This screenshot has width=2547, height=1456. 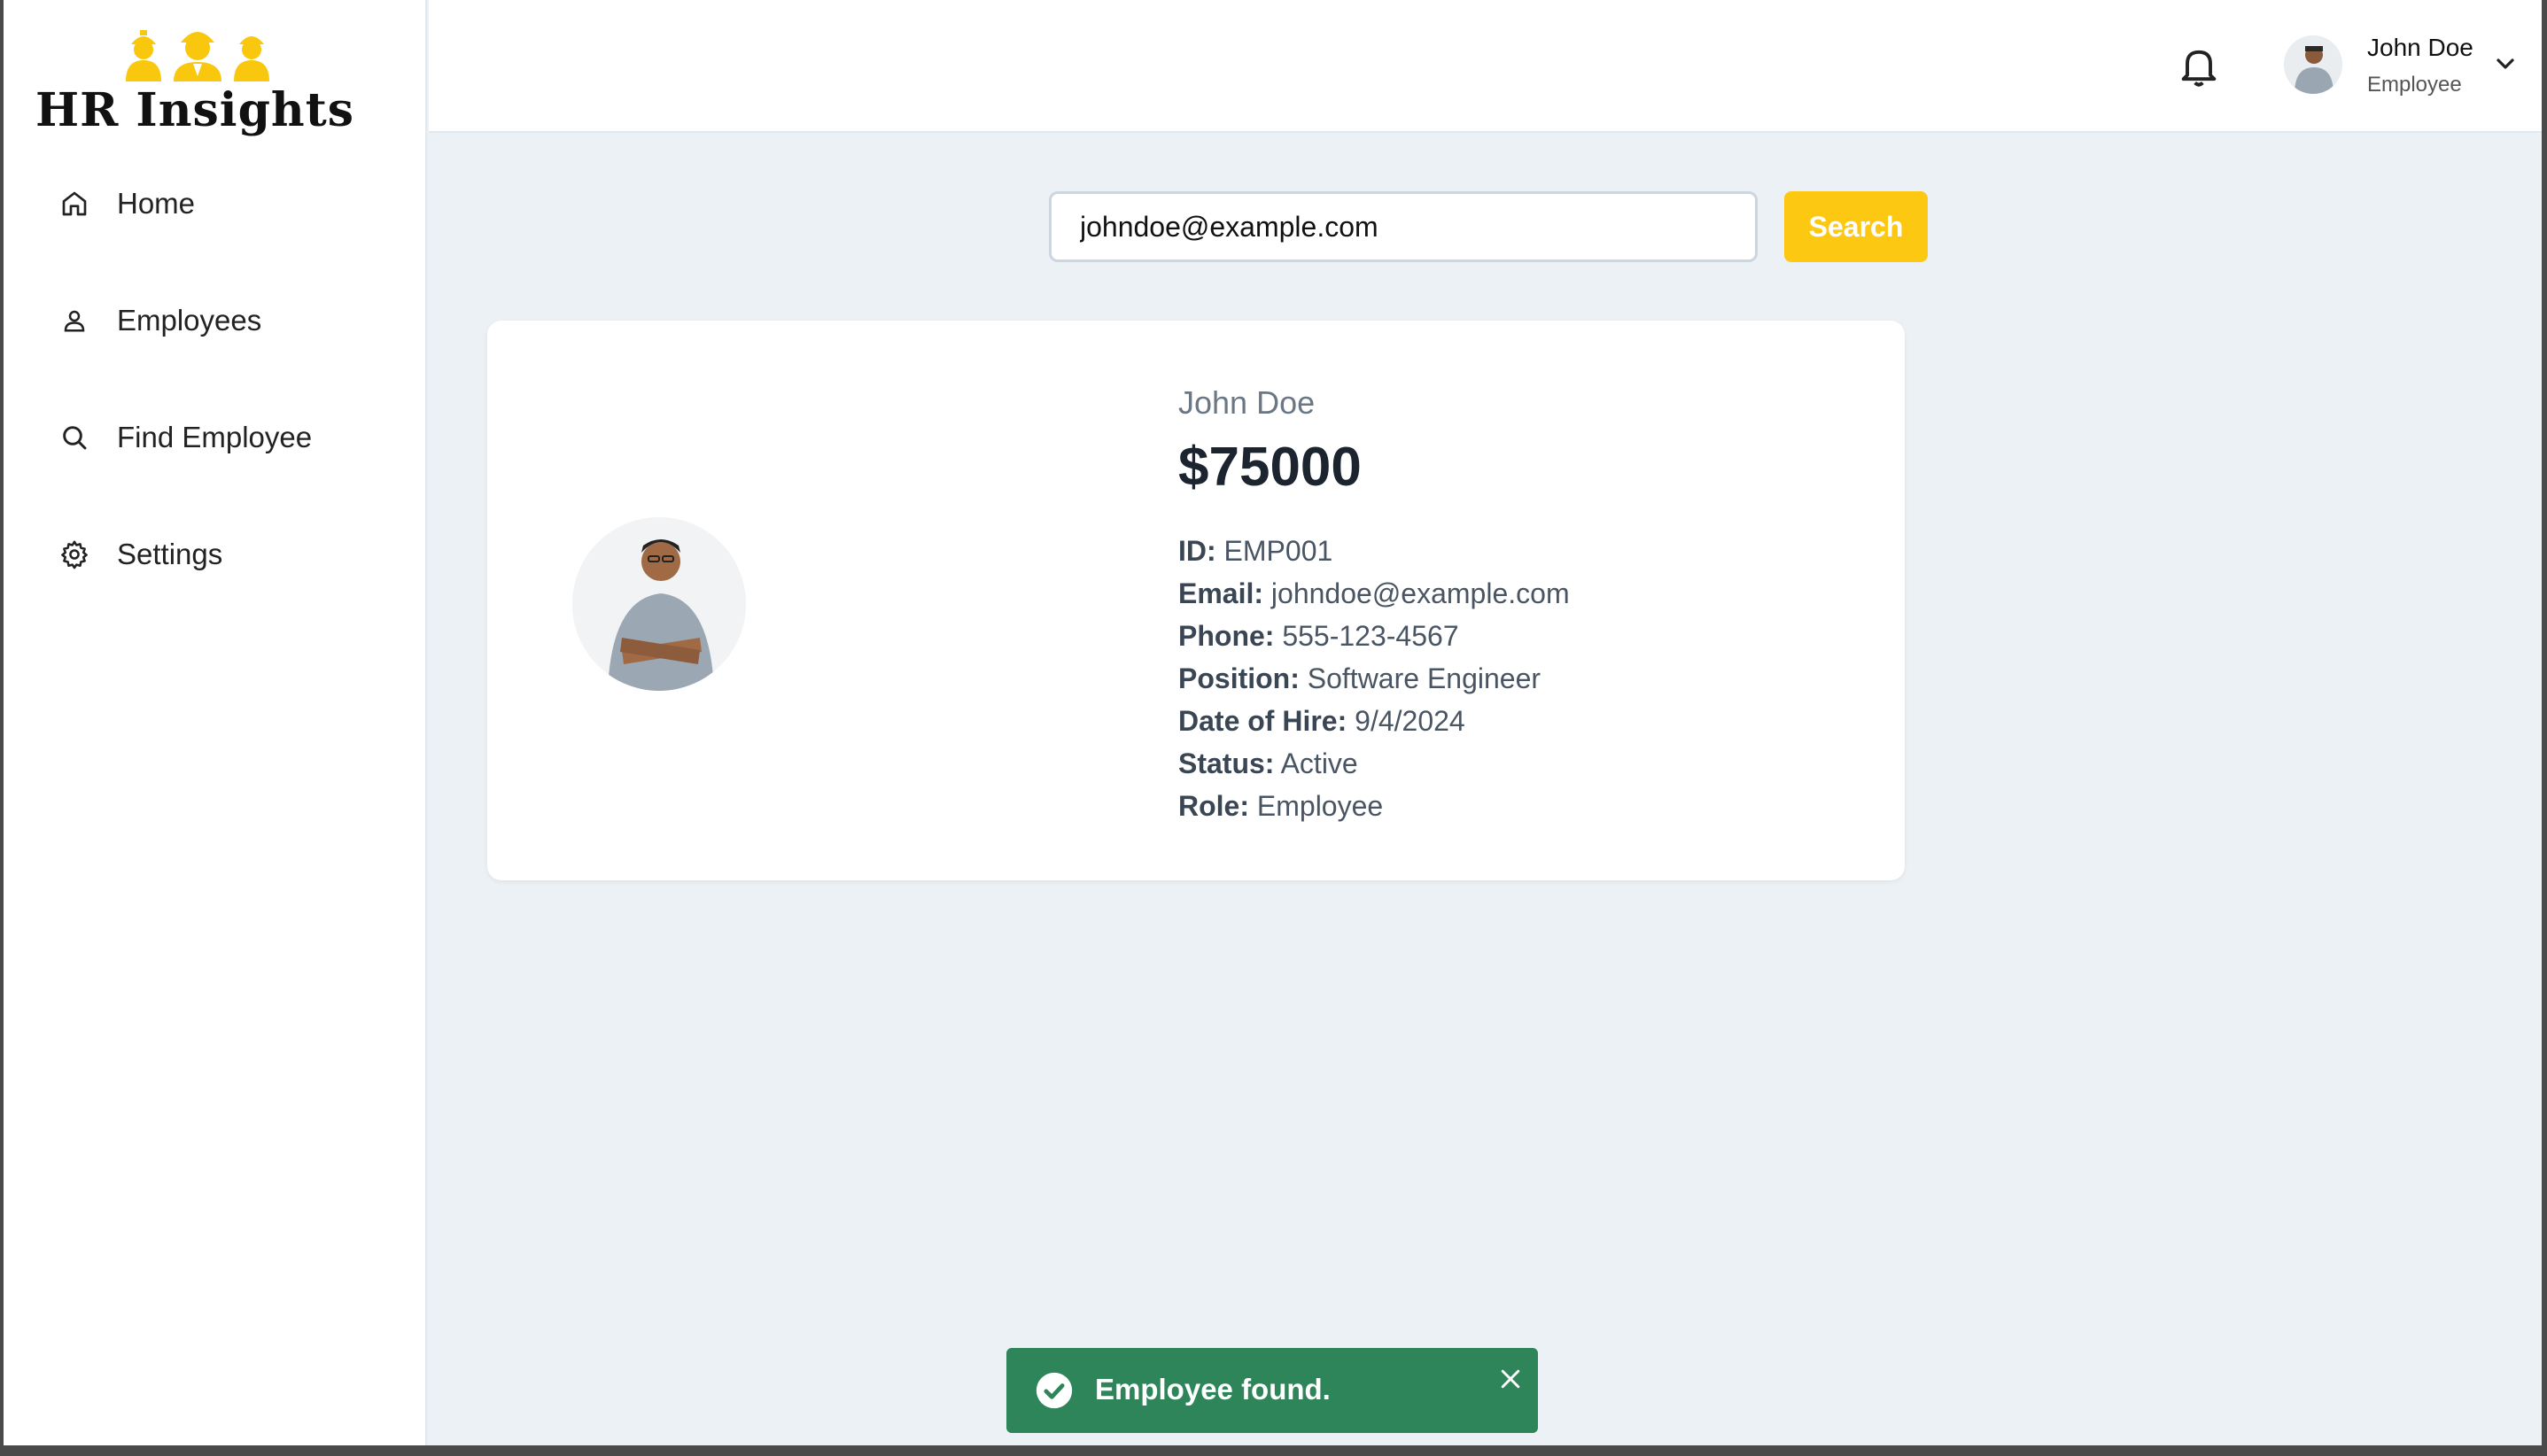 What do you see at coordinates (1485, 66) in the screenshot?
I see `top-header: John Doe Employee` at bounding box center [1485, 66].